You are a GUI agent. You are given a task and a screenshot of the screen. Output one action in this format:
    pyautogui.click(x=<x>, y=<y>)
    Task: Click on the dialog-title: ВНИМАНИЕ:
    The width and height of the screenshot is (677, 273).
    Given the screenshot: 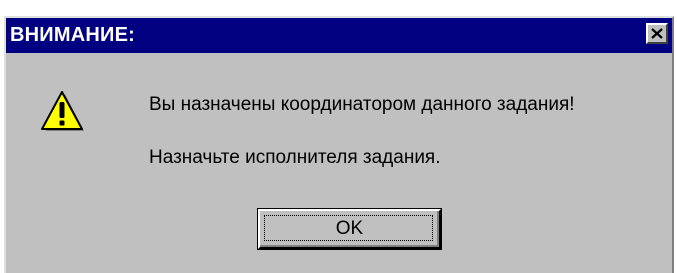 What is the action you would take?
    pyautogui.click(x=72, y=35)
    